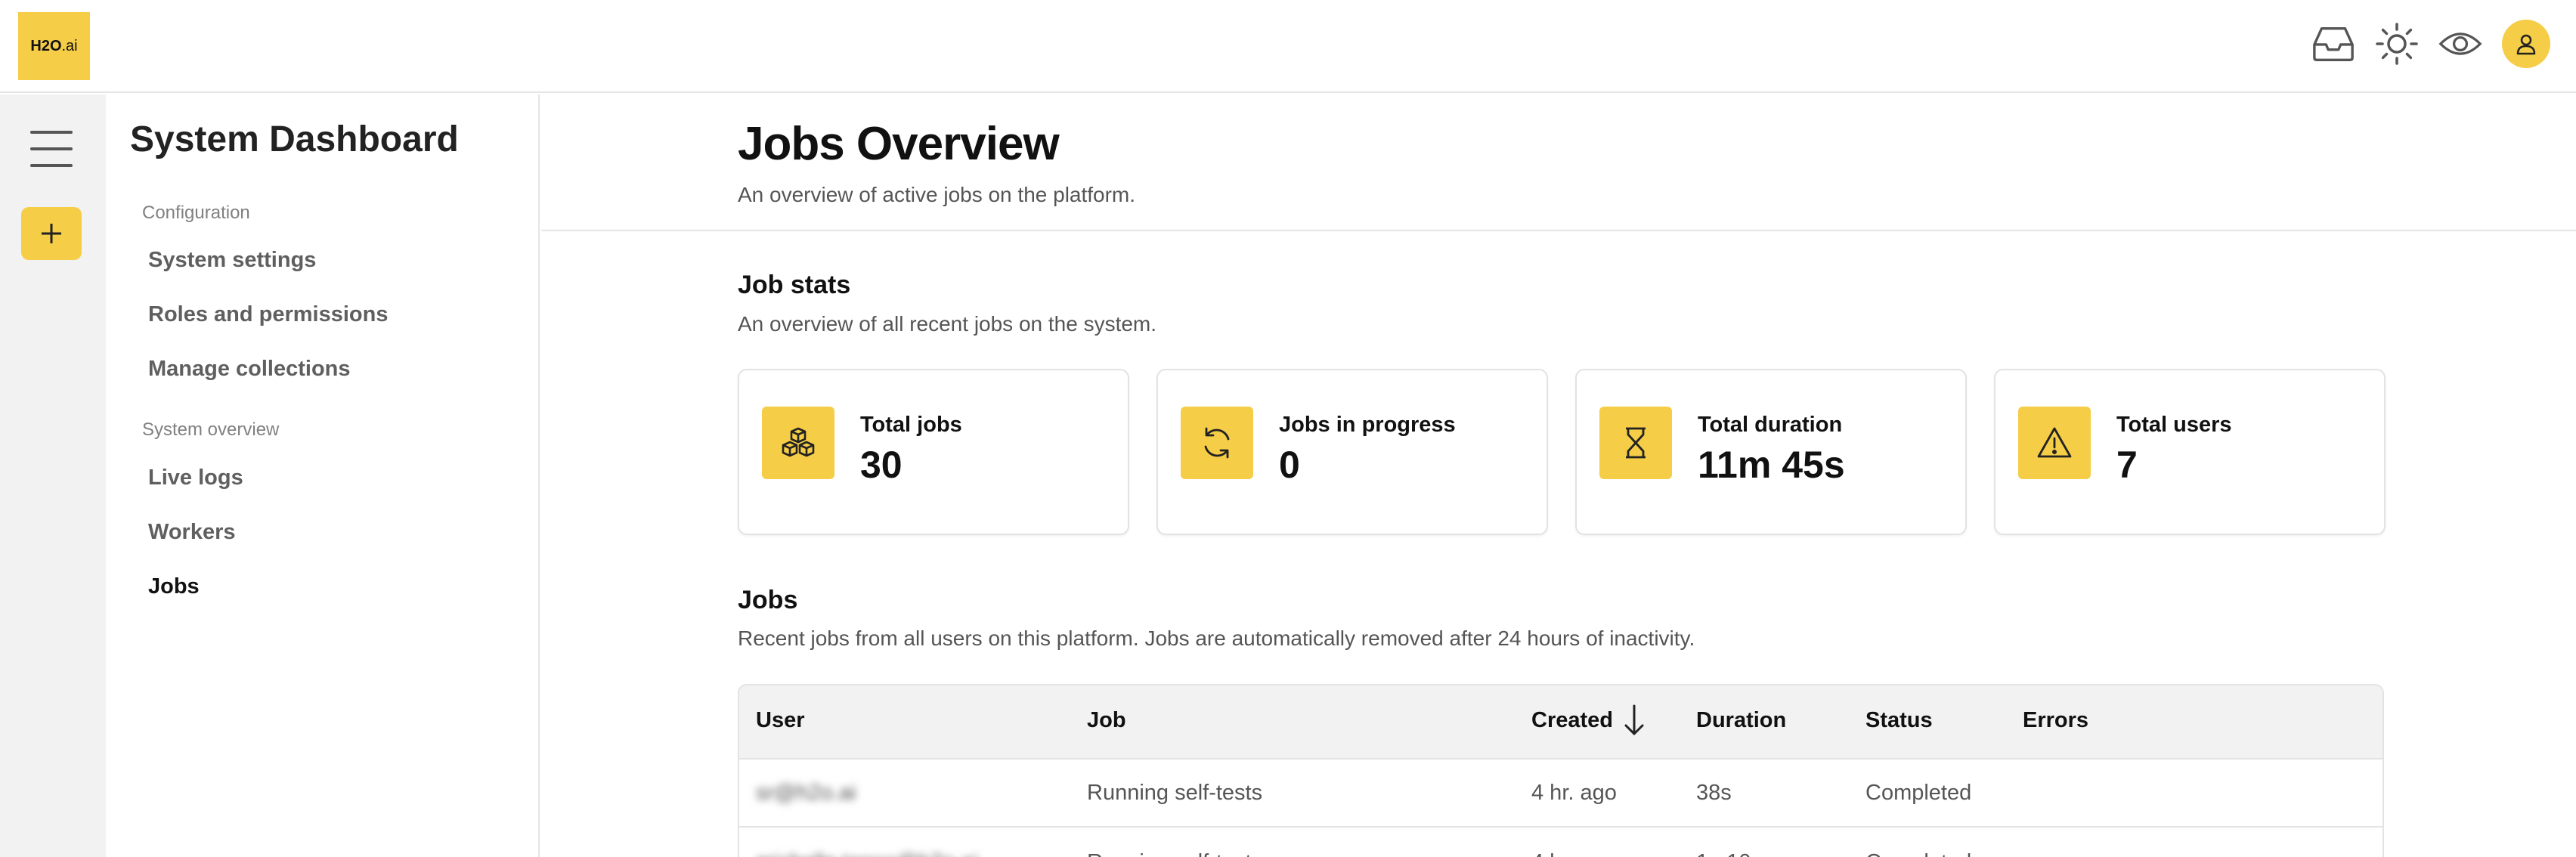 The width and height of the screenshot is (2576, 857). I want to click on stat-value: 7, so click(2127, 465).